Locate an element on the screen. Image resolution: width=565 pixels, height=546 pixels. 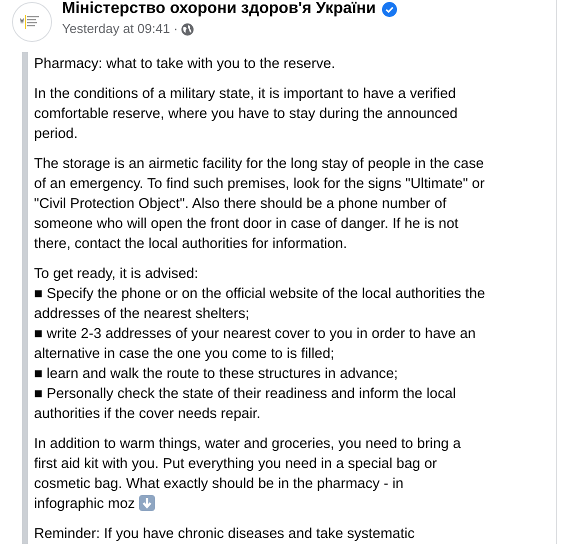
ministry-logo-avatar is located at coordinates (32, 22).